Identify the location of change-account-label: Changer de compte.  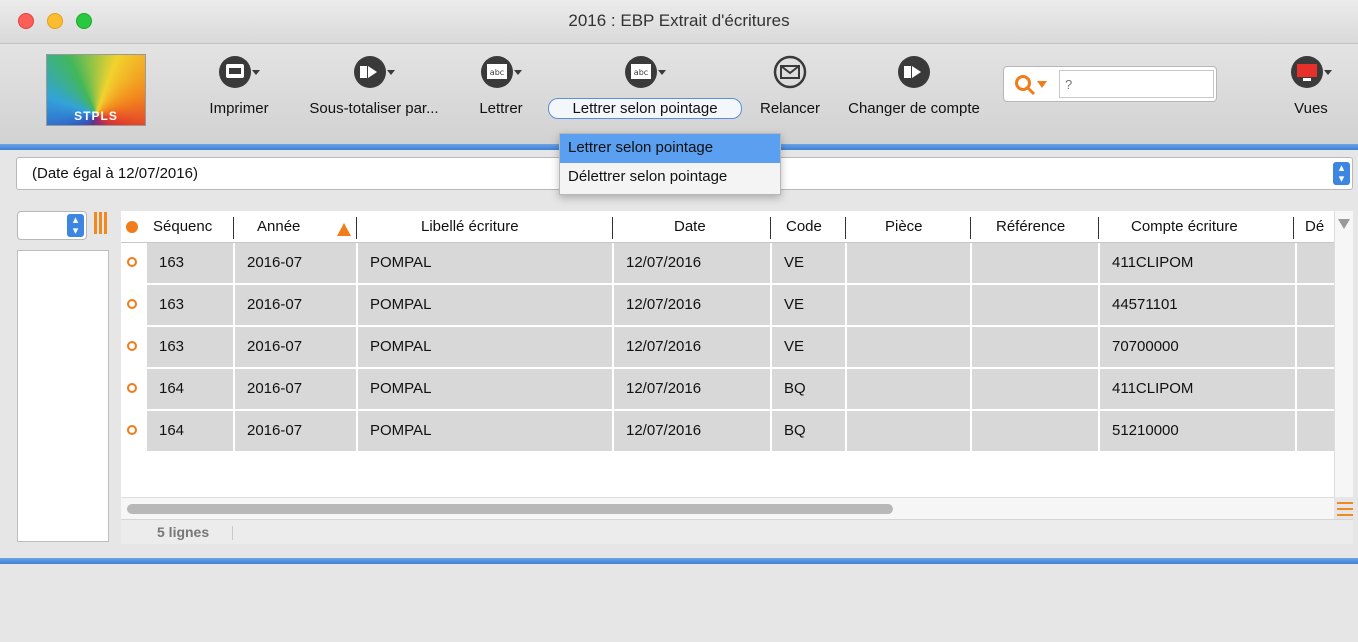
(914, 108).